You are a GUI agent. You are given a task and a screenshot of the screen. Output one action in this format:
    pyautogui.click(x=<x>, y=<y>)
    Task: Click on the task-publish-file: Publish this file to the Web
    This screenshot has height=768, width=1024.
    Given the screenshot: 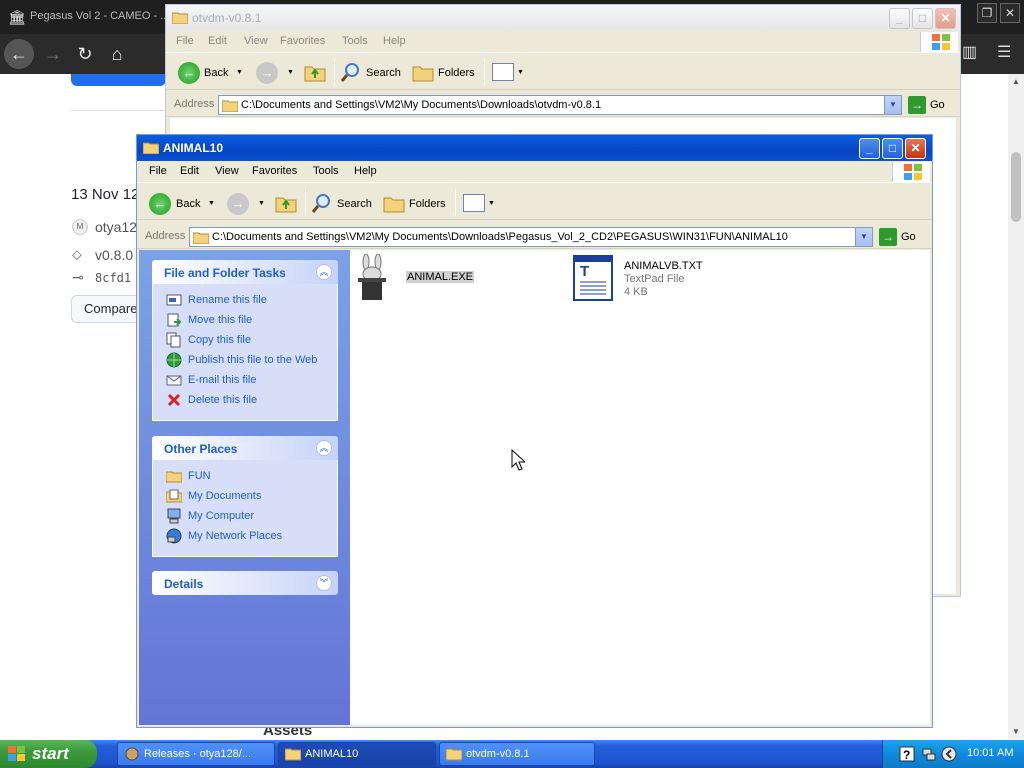 What is the action you would take?
    pyautogui.click(x=245, y=360)
    